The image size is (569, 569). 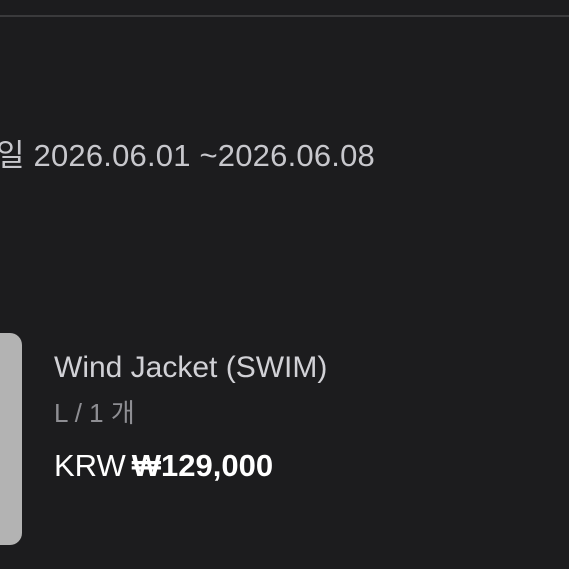 I want to click on product-name: Wind Jacket (SWIM), so click(x=191, y=367).